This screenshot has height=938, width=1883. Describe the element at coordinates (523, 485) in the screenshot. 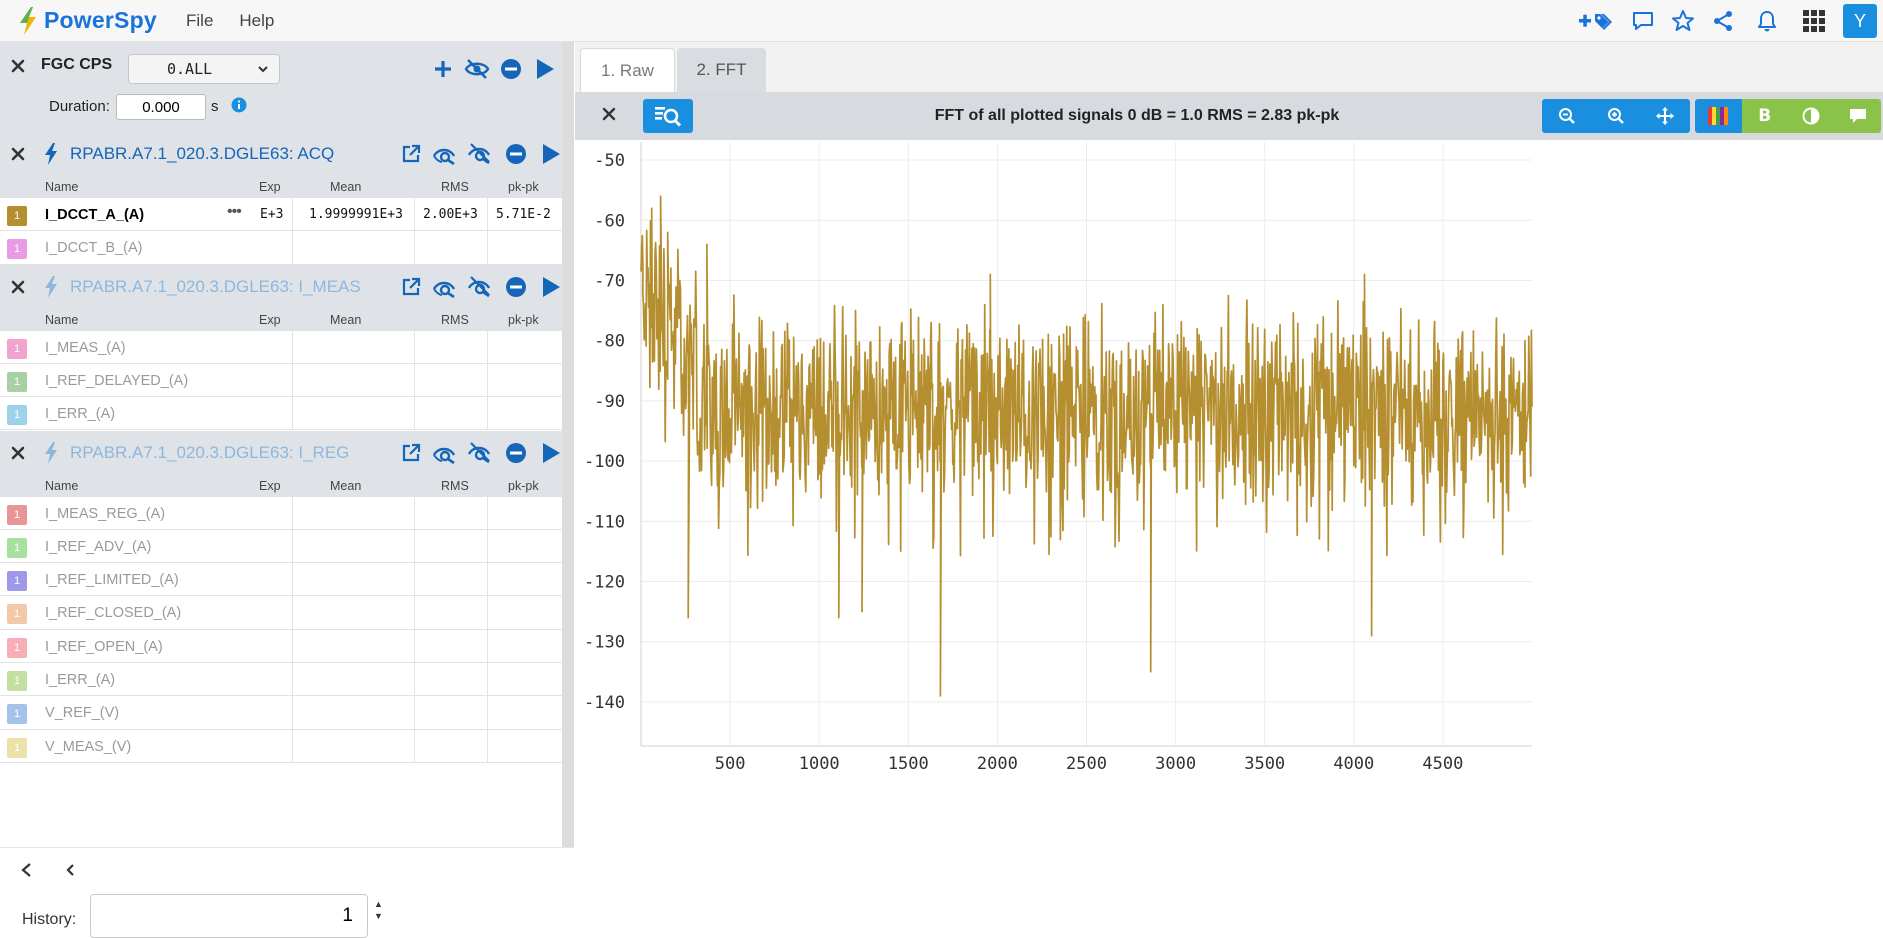

I see `col-pkpk: pk-pk` at that location.